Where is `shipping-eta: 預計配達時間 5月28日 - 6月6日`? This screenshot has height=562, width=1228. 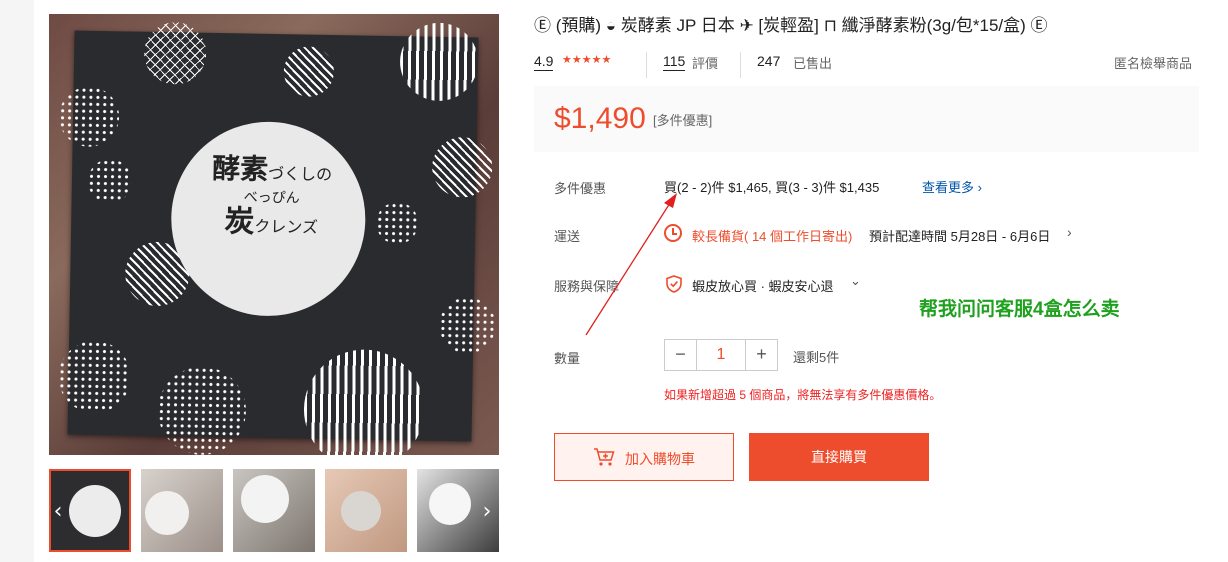
shipping-eta: 預計配達時間 5月28日 - 6月6日 is located at coordinates (960, 236).